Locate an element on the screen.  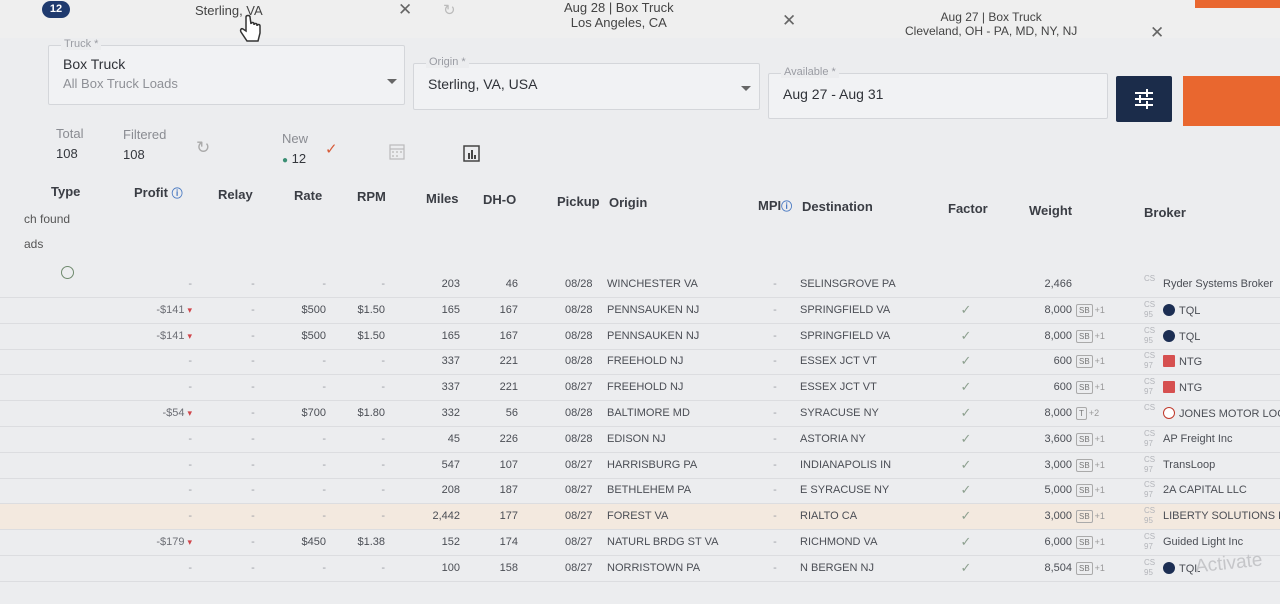
more-tags: +2 is located at coordinates (1094, 413).